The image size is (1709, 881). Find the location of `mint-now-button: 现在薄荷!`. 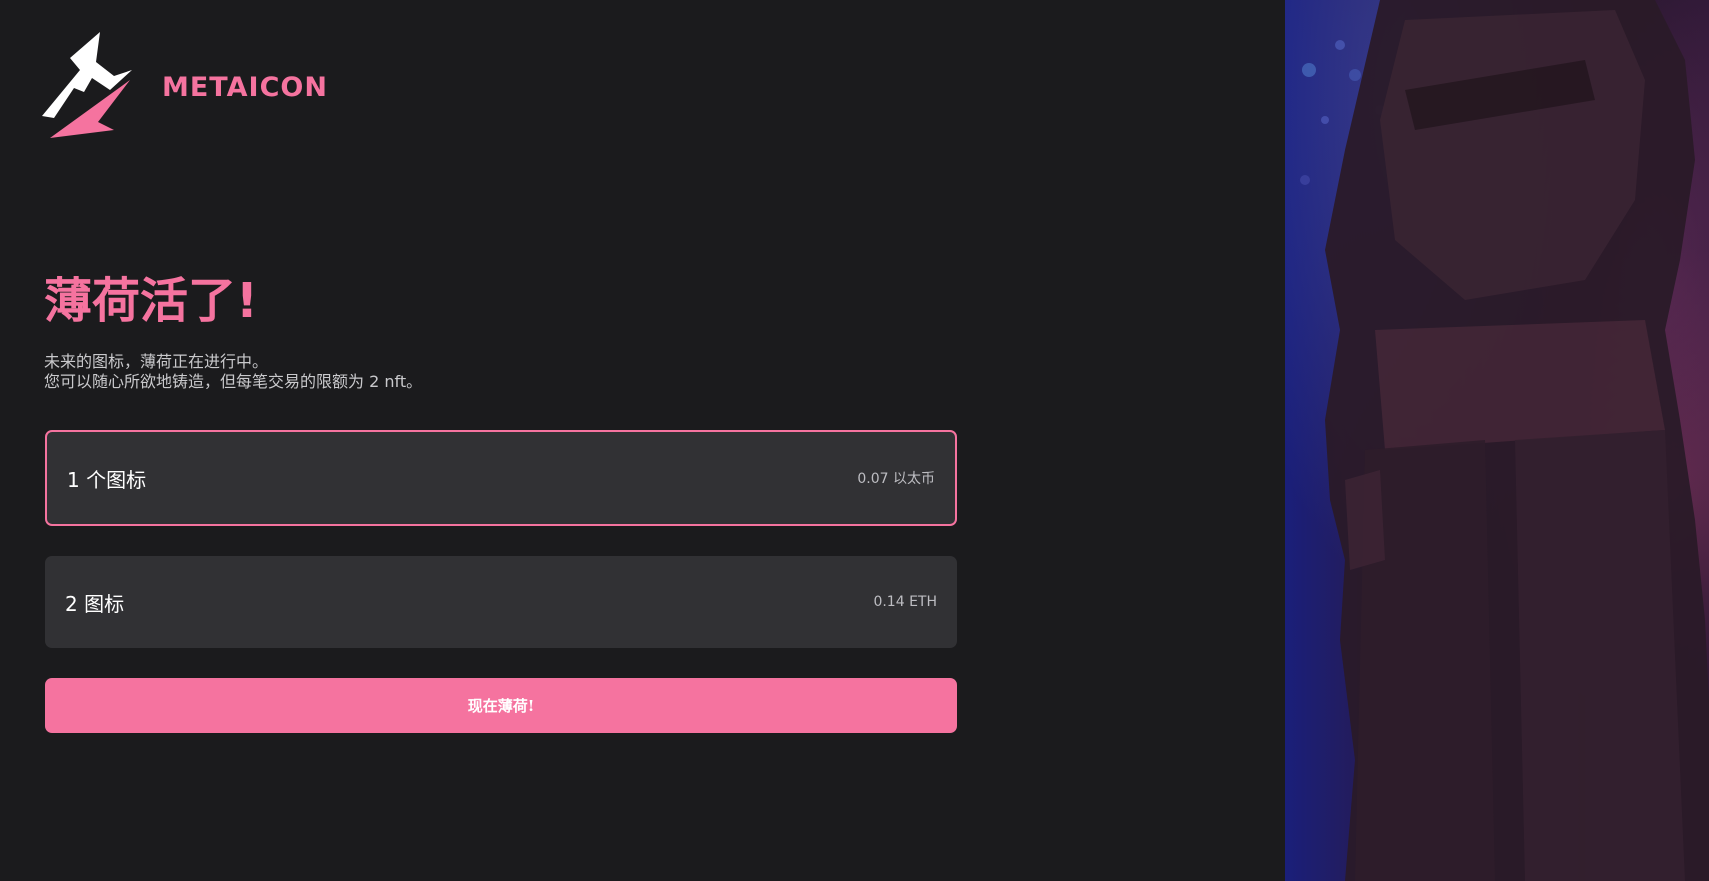

mint-now-button: 现在薄荷! is located at coordinates (501, 705).